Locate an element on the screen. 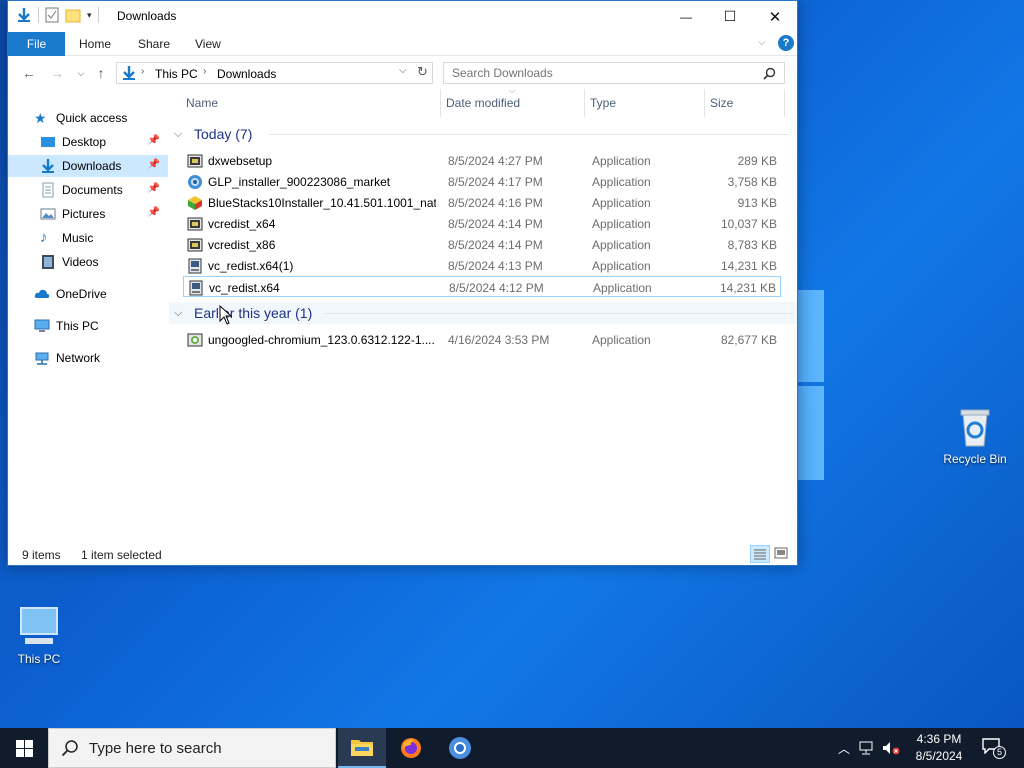  nav-label: Desktop is located at coordinates (84, 142).